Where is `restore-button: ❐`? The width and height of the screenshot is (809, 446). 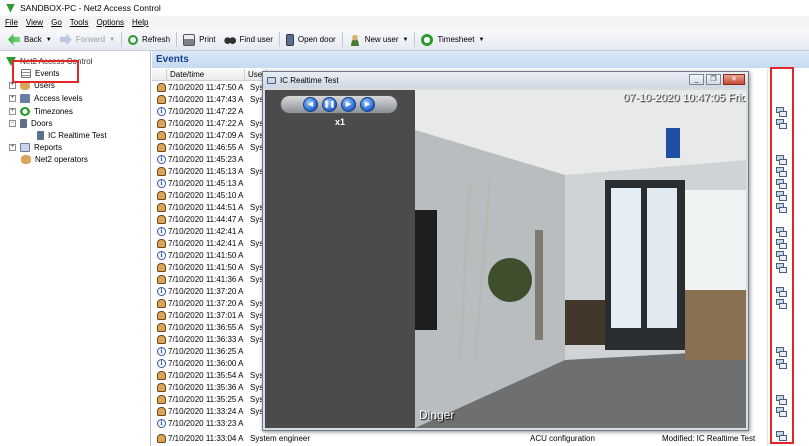
restore-button: ❐ is located at coordinates (713, 79).